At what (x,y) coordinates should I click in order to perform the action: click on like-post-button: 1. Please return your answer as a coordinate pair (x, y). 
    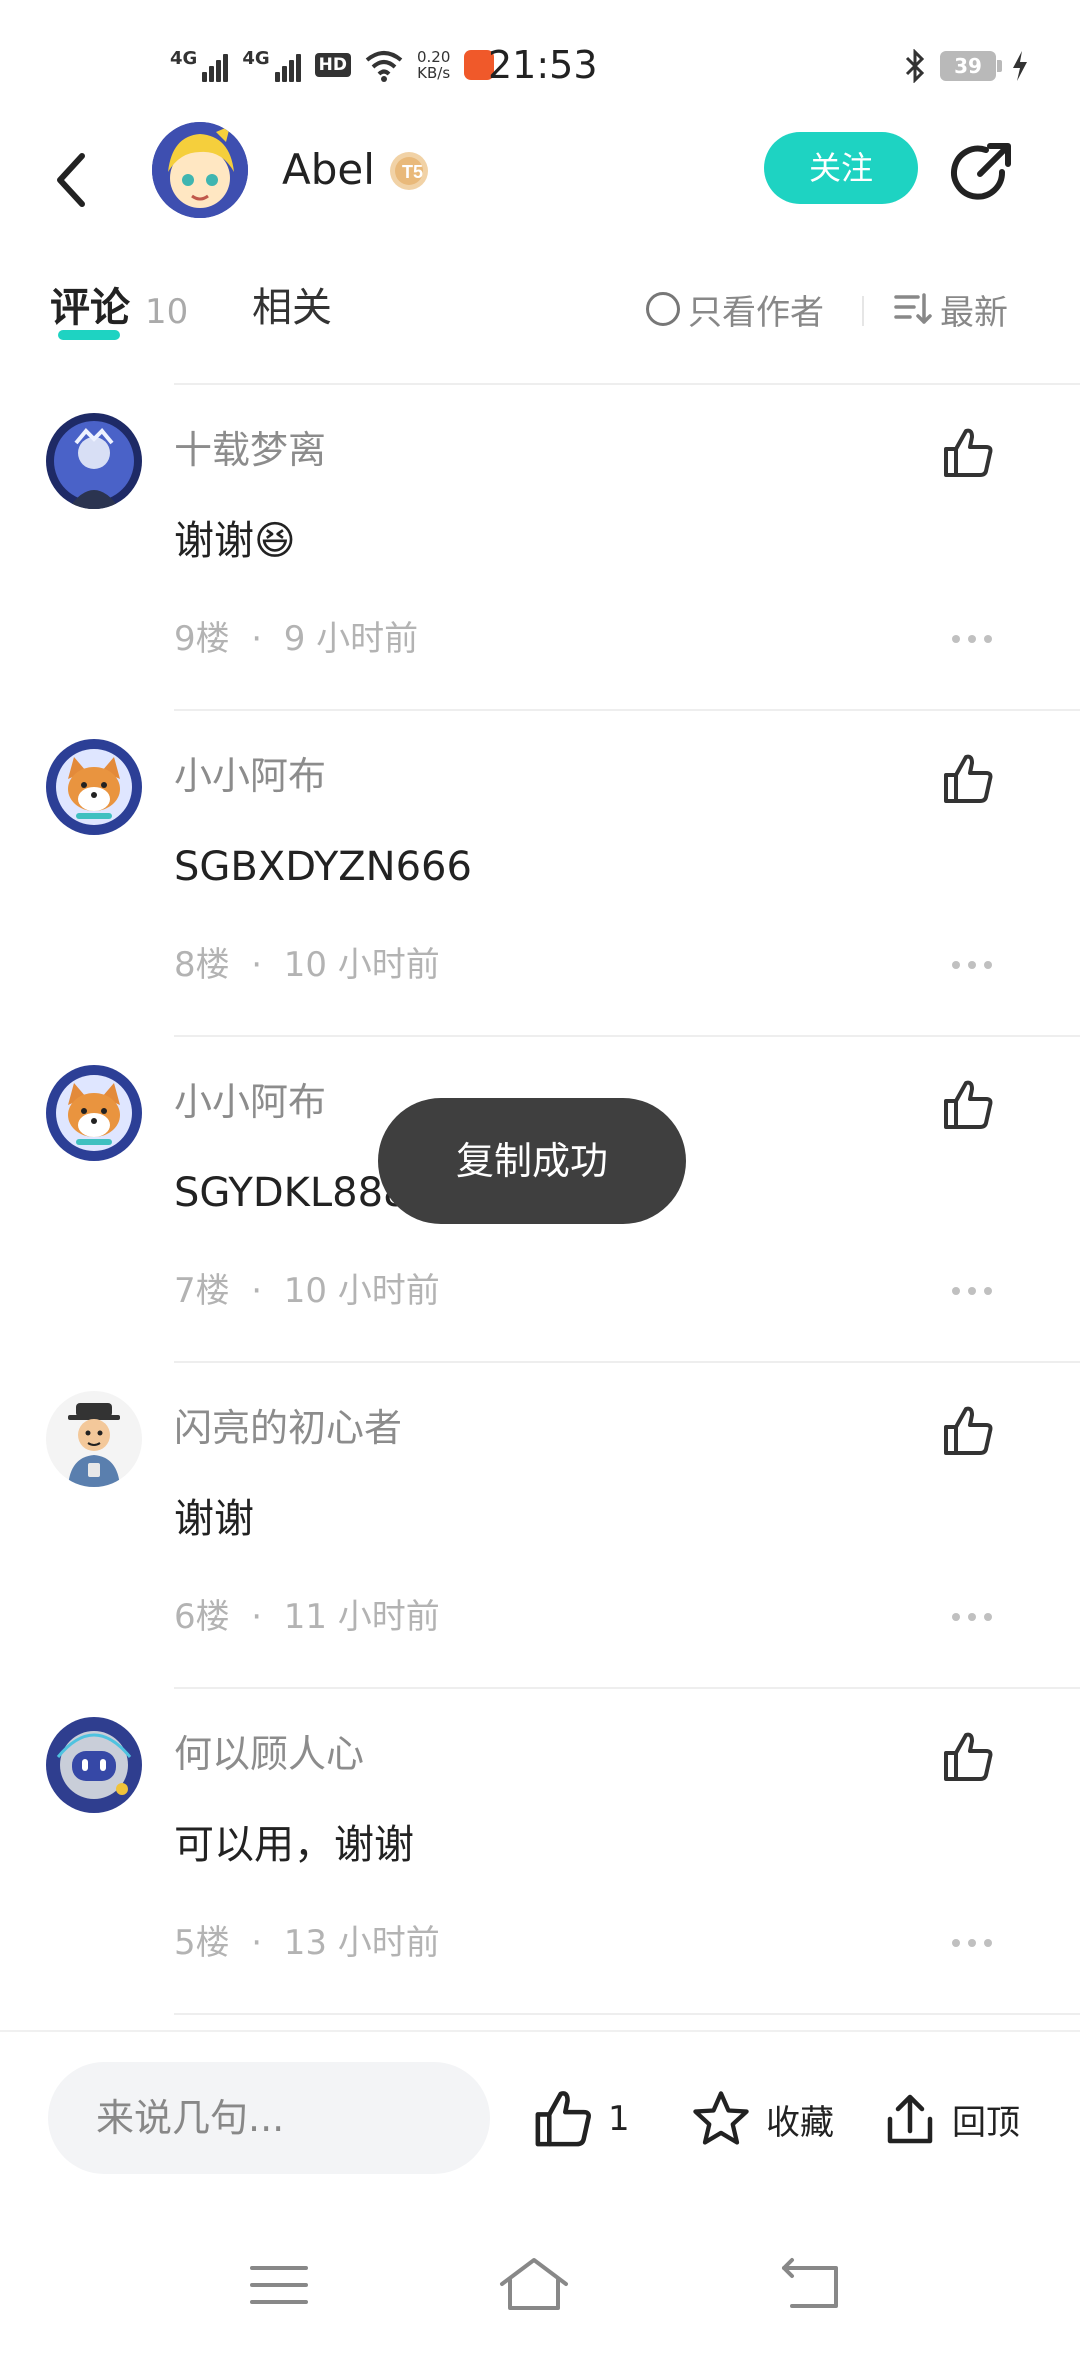
    Looking at the image, I should click on (580, 2119).